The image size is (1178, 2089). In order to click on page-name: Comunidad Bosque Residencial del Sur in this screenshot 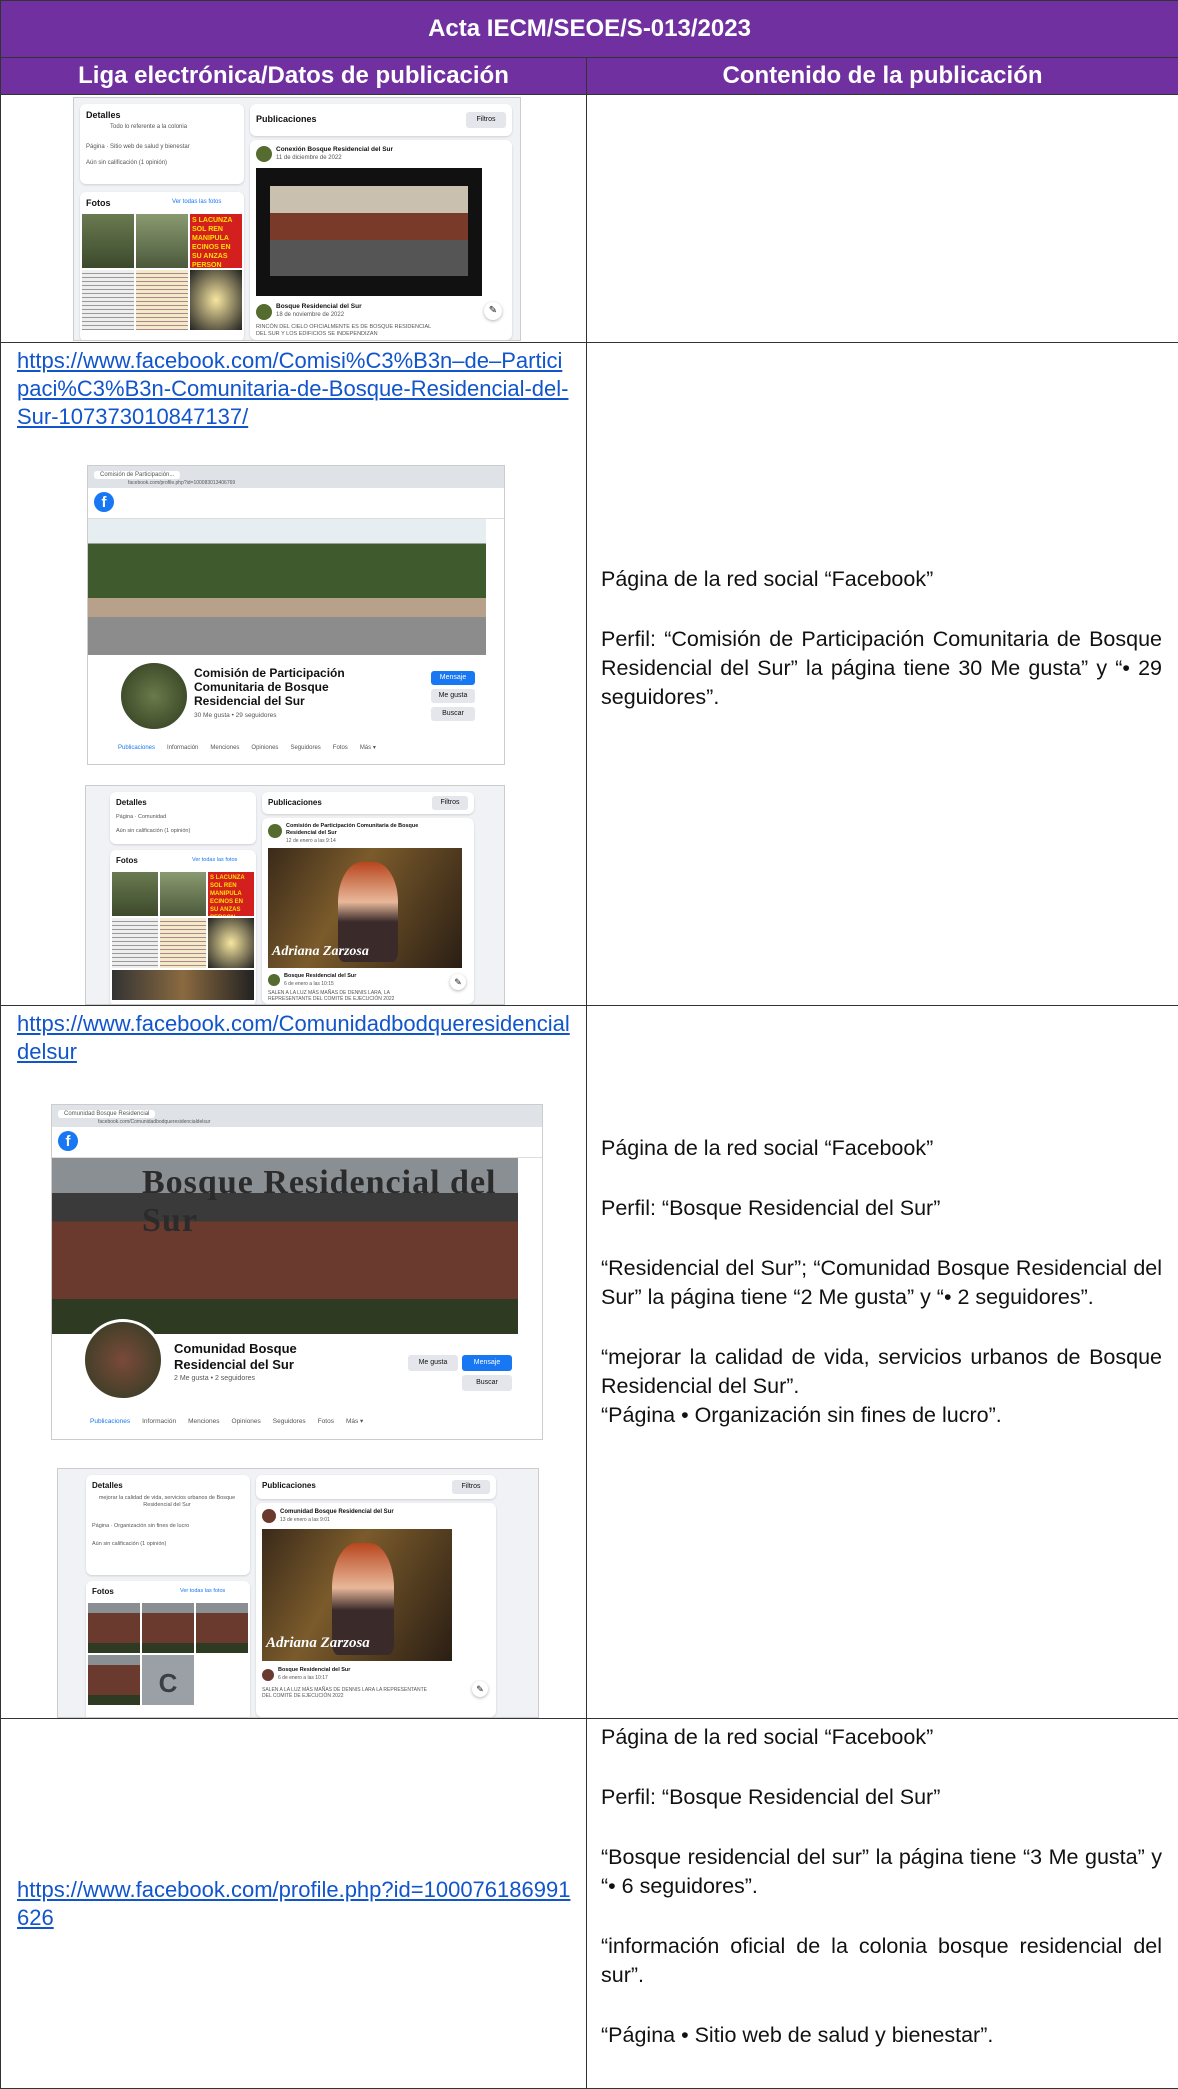, I will do `click(259, 1357)`.